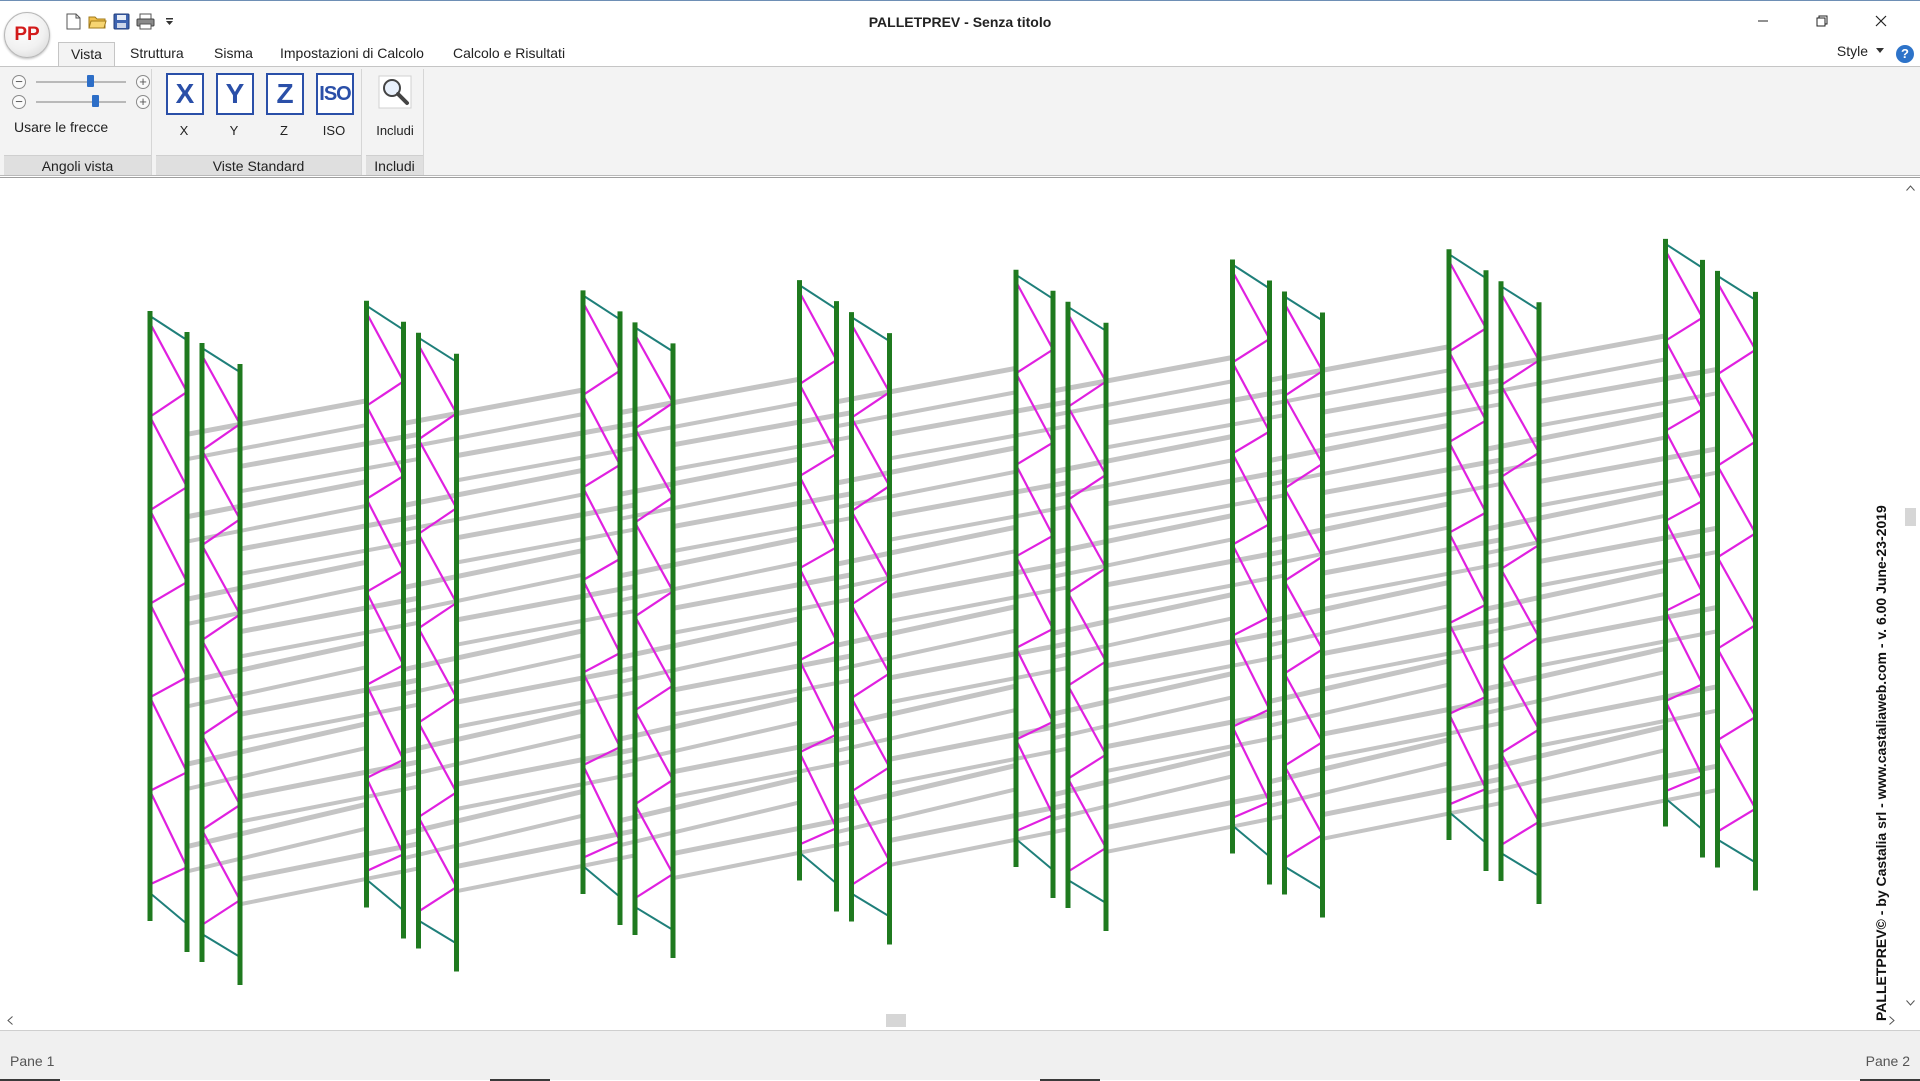 The image size is (1920, 1081). I want to click on group-viste-standard: X X Y Y Z Z ISO ISO Viste Standard, so click(259, 122).